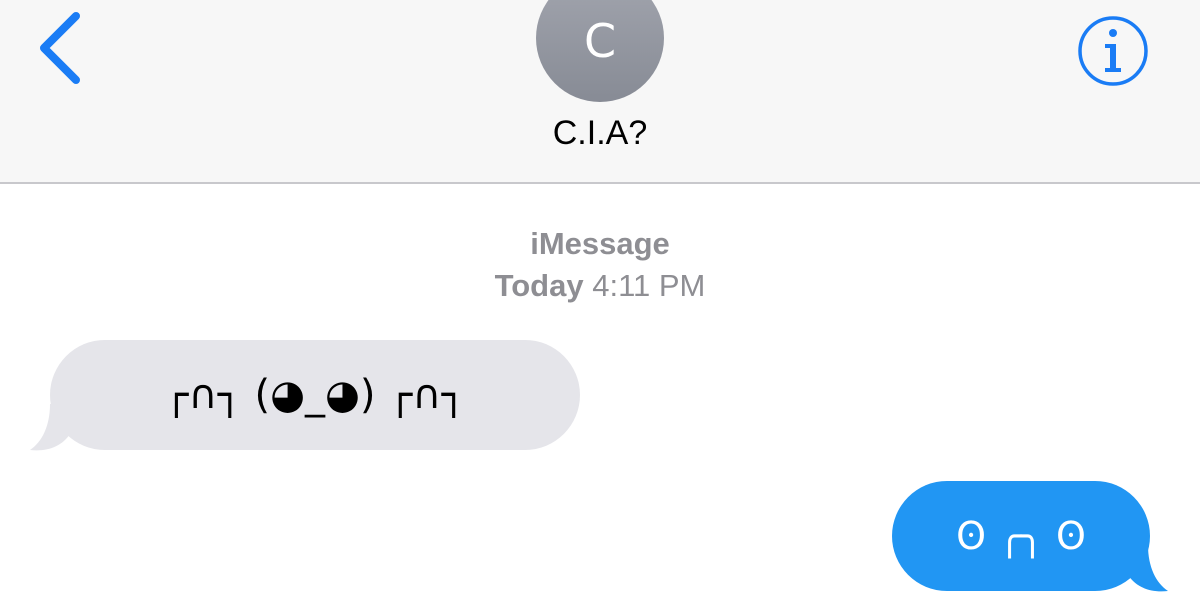 This screenshot has width=1200, height=600. What do you see at coordinates (649, 285) in the screenshot?
I see `timestamp-time: 4:11 PM` at bounding box center [649, 285].